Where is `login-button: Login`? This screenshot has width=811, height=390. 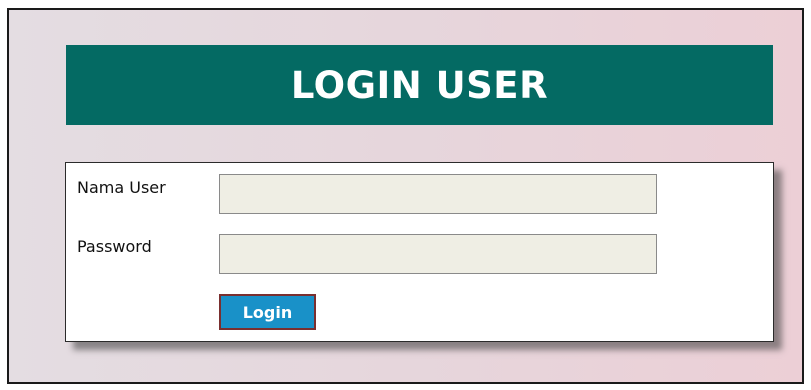 login-button: Login is located at coordinates (267, 312).